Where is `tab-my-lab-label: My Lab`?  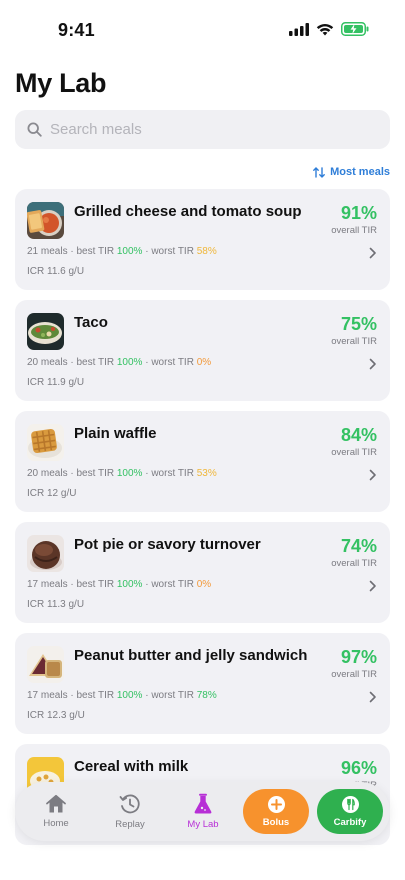
tab-my-lab-label: My Lab is located at coordinates (203, 824).